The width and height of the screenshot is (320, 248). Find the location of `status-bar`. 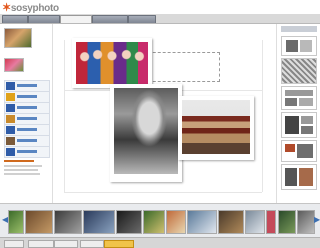

status-bar is located at coordinates (160, 242).